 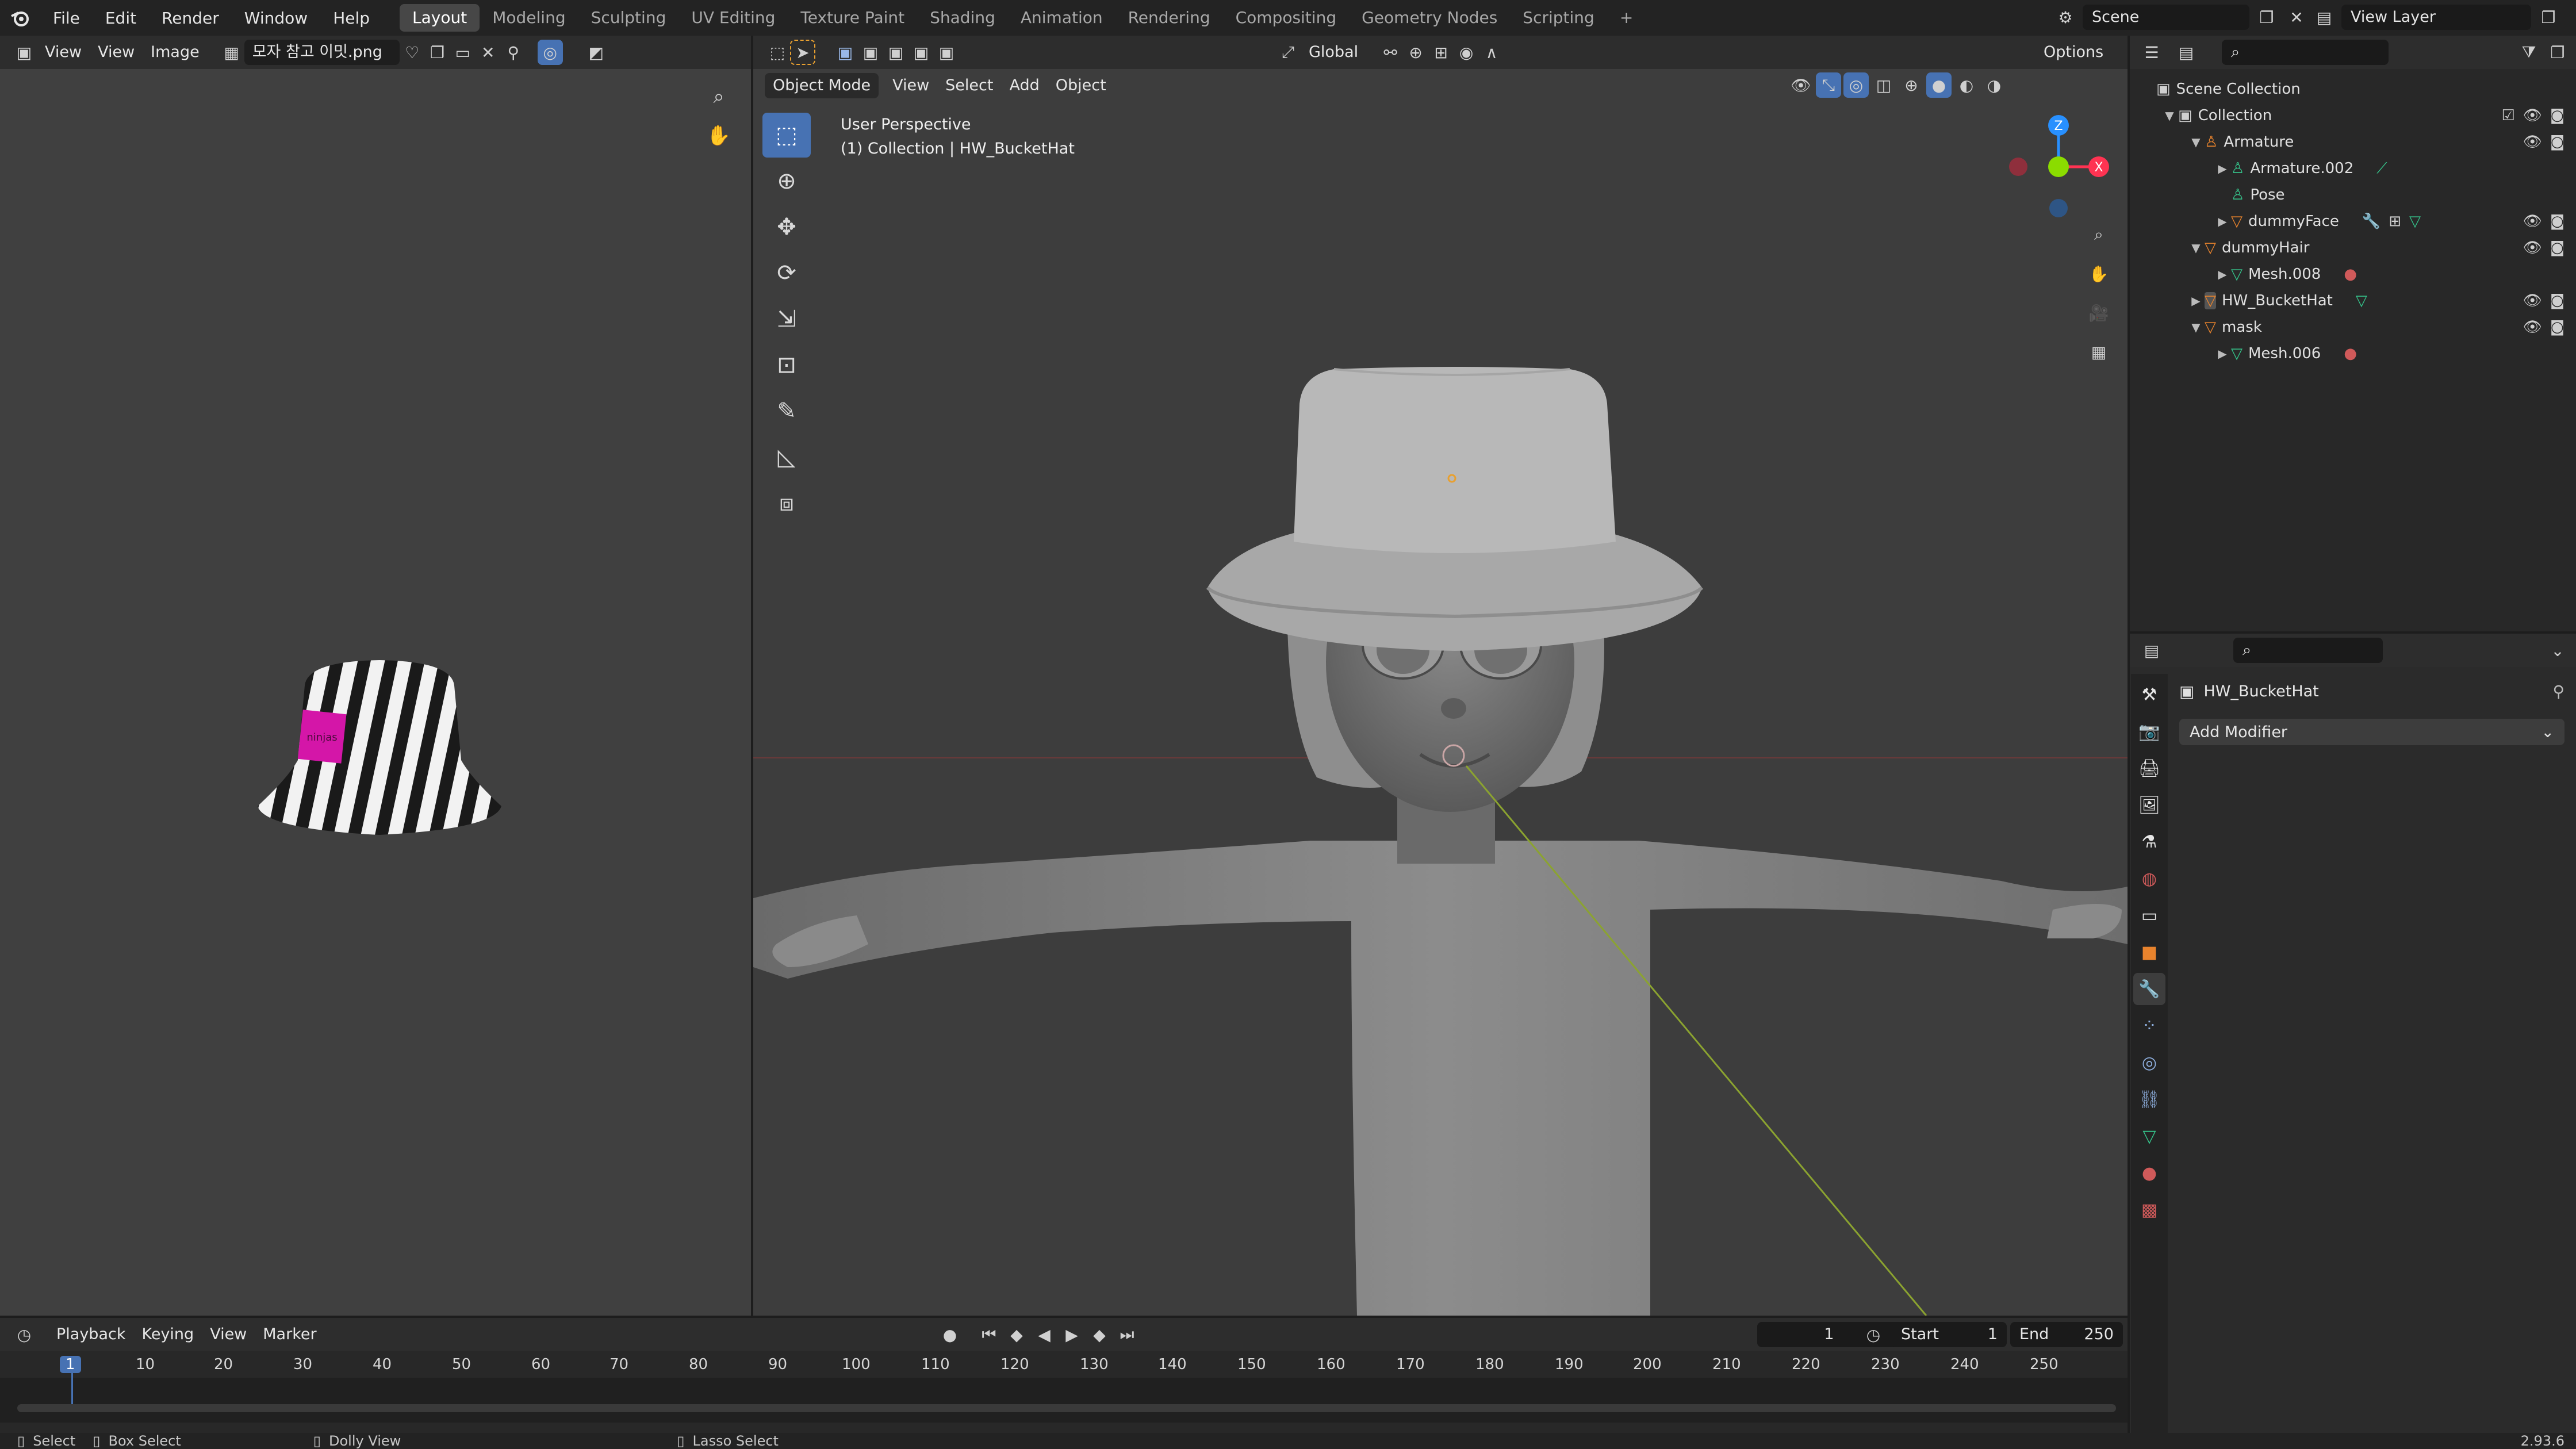 I want to click on data-tab-icon: ▽, so click(x=2149, y=1136).